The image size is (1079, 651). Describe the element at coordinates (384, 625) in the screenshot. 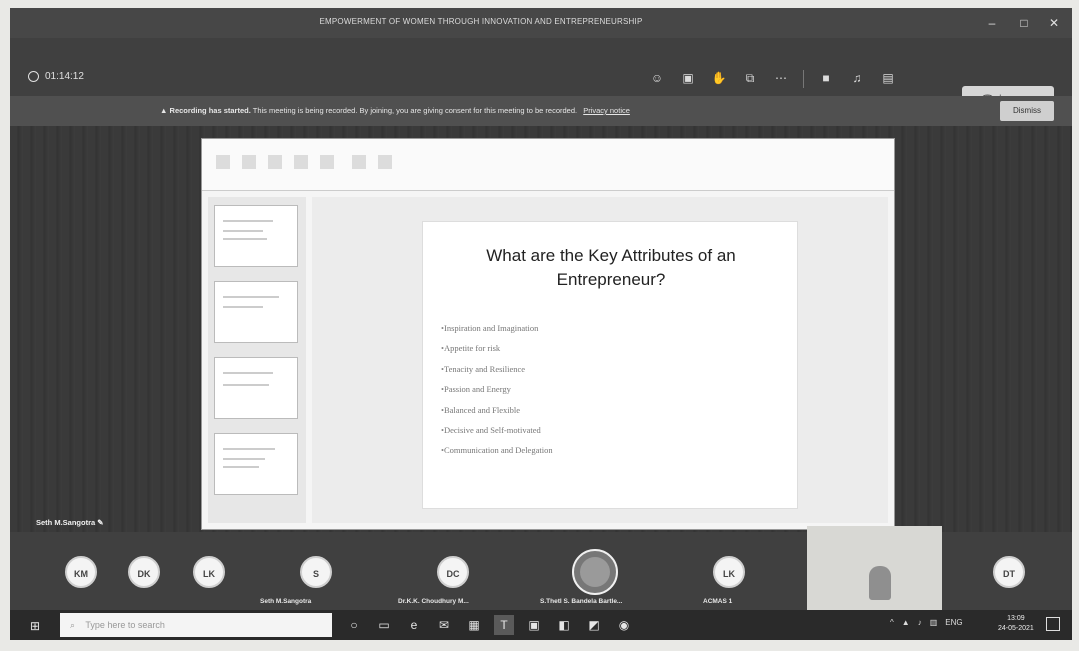

I see `task-view-icon: ▭` at that location.